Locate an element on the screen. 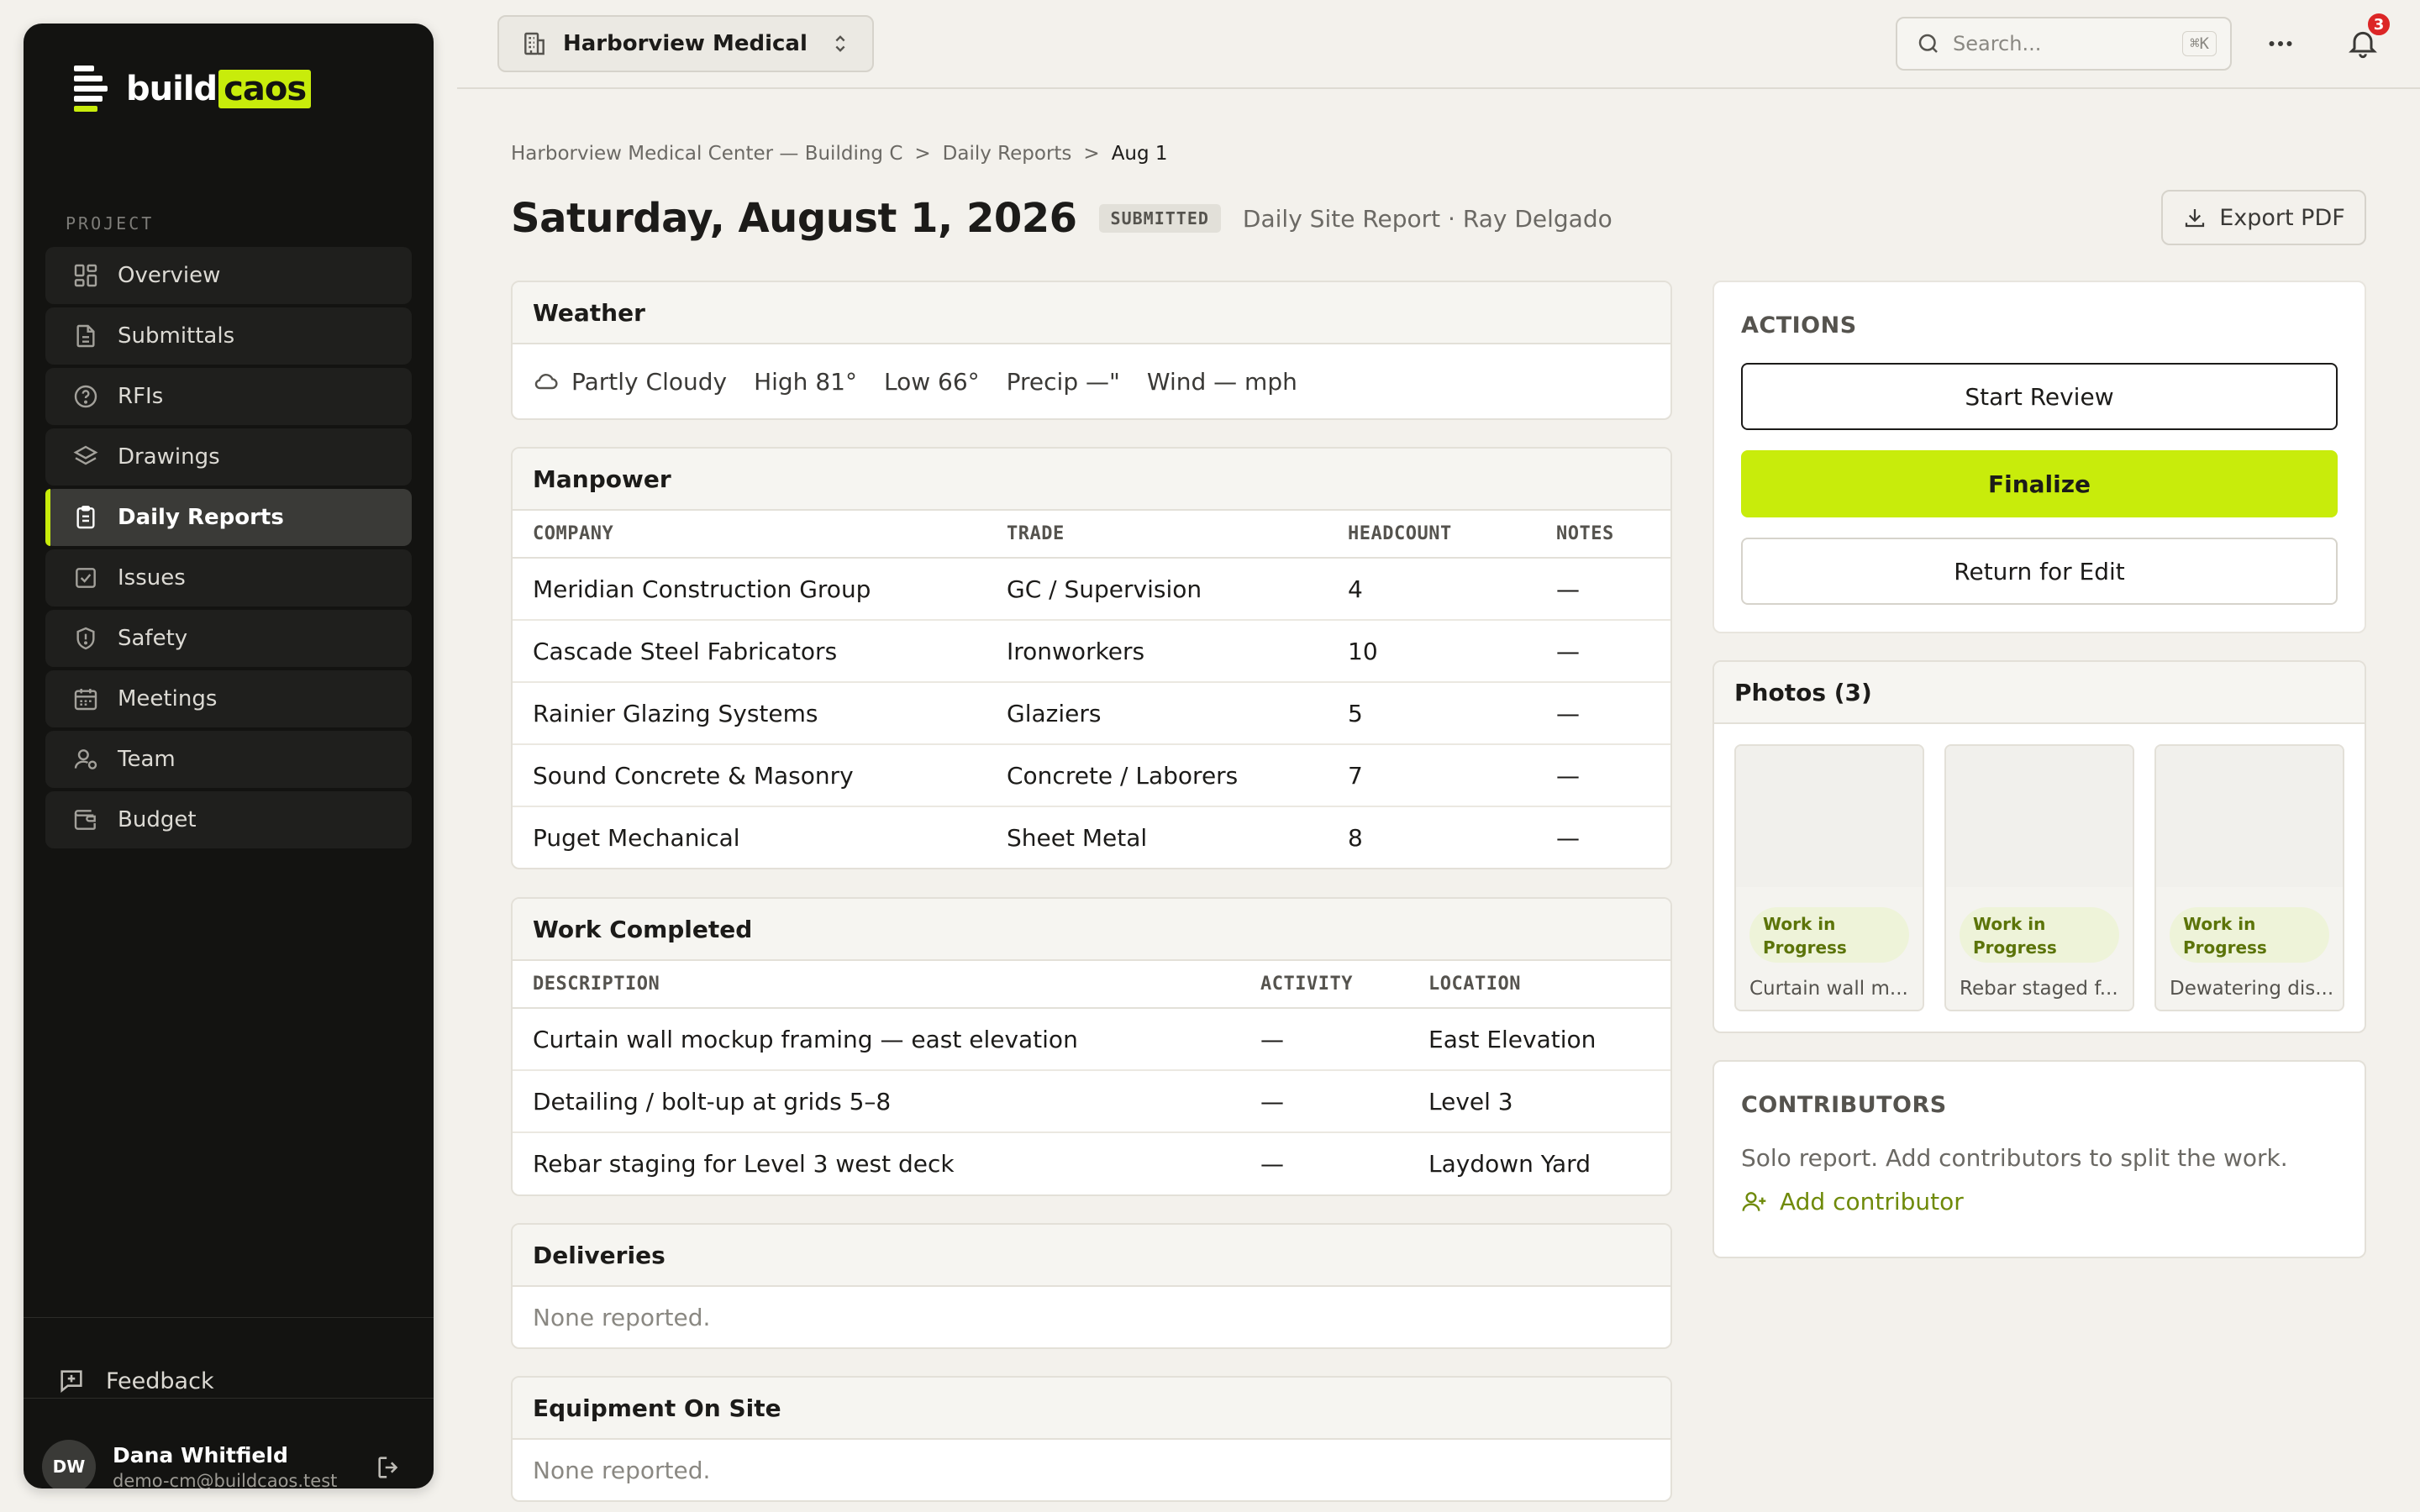  start-review-button: Start Review is located at coordinates (2040, 396).